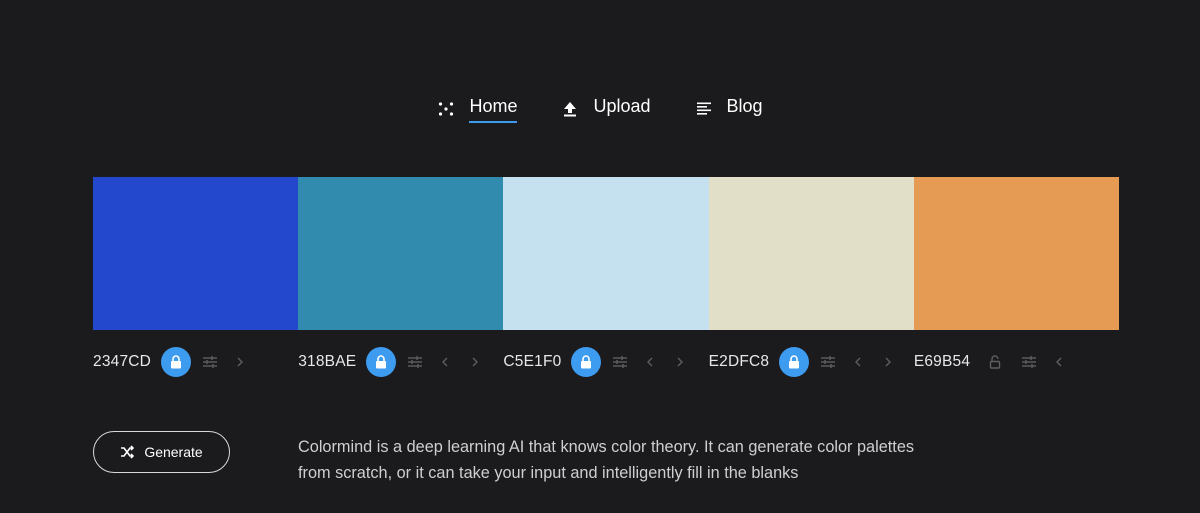  Describe the element at coordinates (327, 362) in the screenshot. I see `hex-value: 318BAE` at that location.